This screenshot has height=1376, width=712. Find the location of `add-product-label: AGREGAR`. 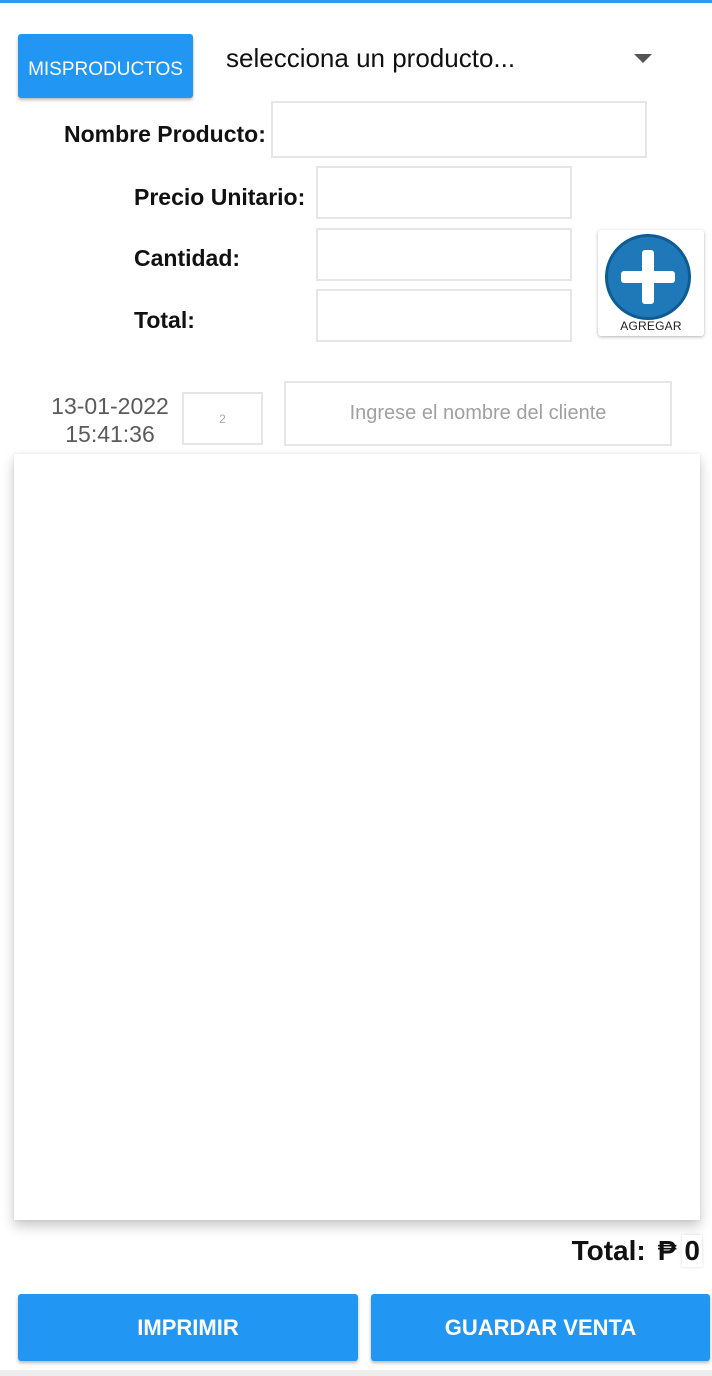

add-product-label: AGREGAR is located at coordinates (651, 326).